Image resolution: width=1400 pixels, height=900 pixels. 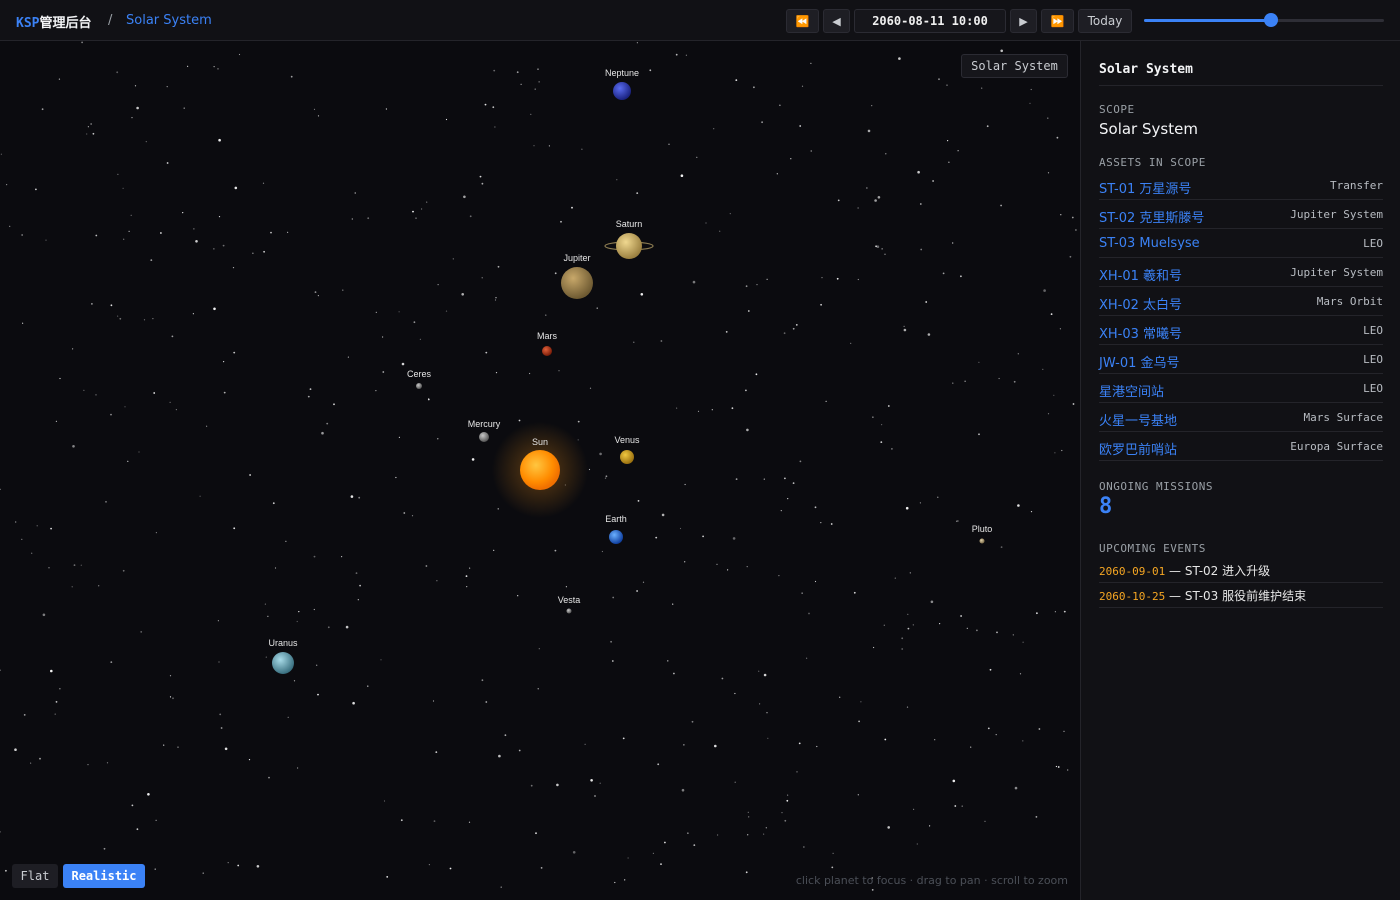 I want to click on saturn-planet, so click(x=629, y=246).